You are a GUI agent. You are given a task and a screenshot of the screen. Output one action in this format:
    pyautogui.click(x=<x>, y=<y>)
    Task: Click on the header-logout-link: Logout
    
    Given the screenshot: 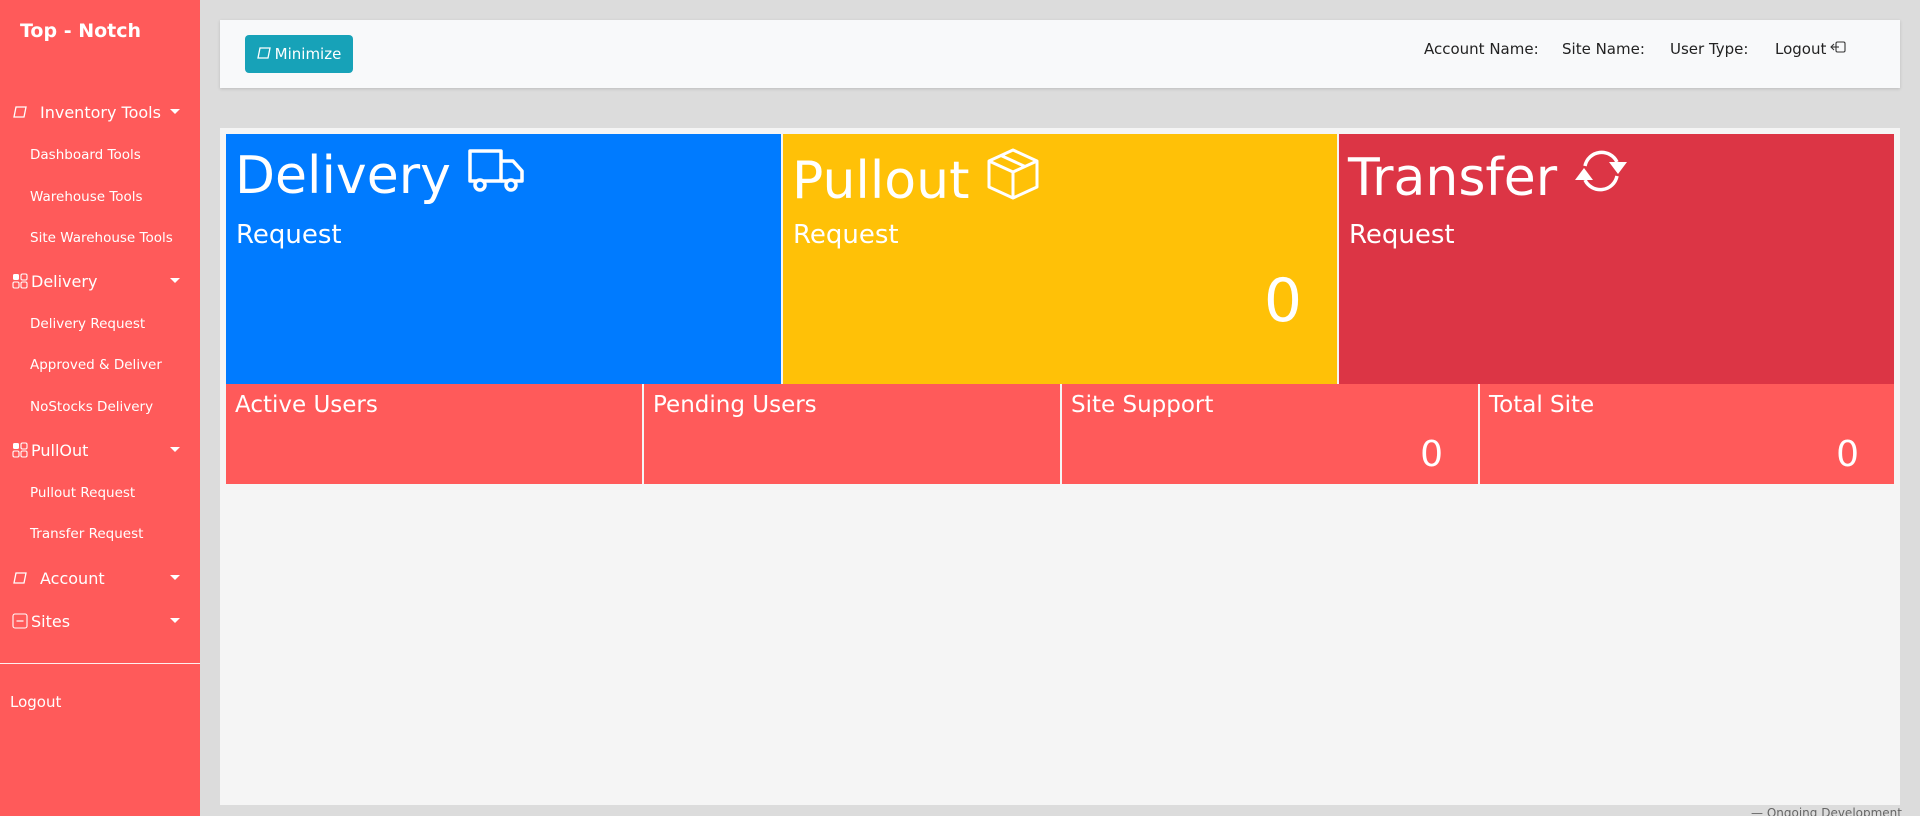 What is the action you would take?
    pyautogui.click(x=1810, y=49)
    